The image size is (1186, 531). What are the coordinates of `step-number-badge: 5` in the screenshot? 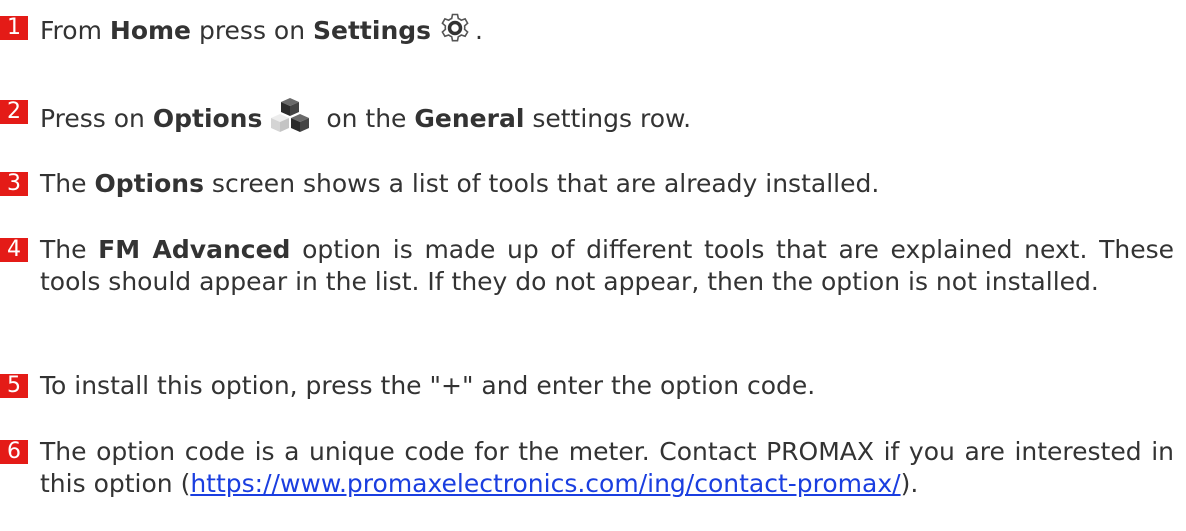 It's located at (14, 386).